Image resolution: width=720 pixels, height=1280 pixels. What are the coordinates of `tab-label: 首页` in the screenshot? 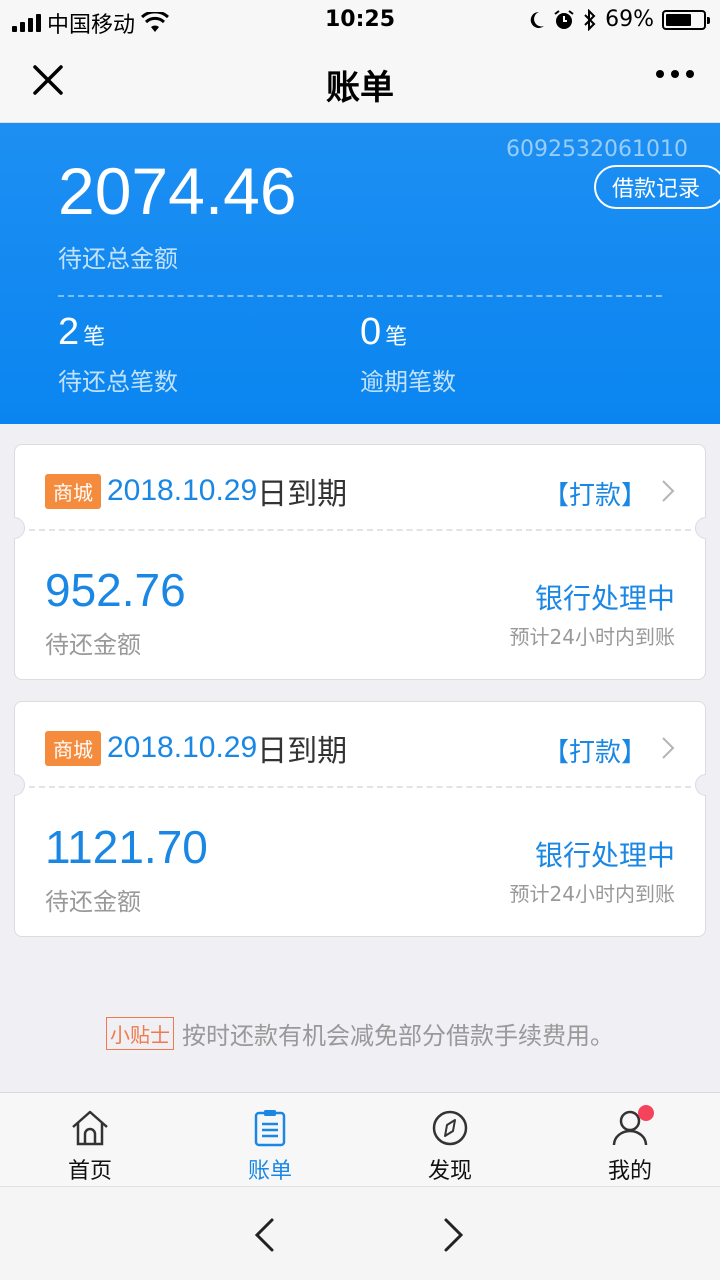 It's located at (89, 1171).